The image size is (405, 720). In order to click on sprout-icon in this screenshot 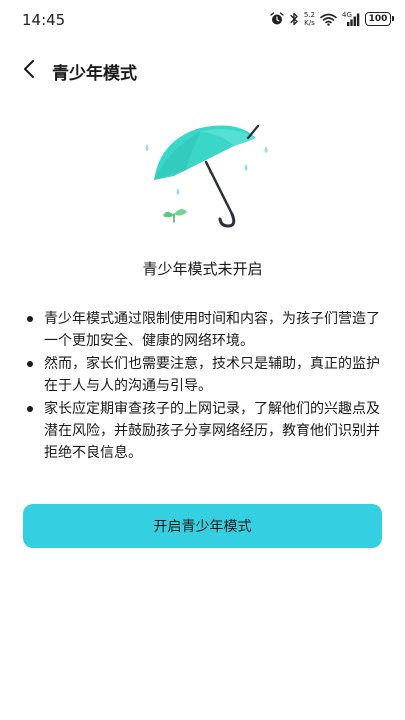, I will do `click(175, 215)`.